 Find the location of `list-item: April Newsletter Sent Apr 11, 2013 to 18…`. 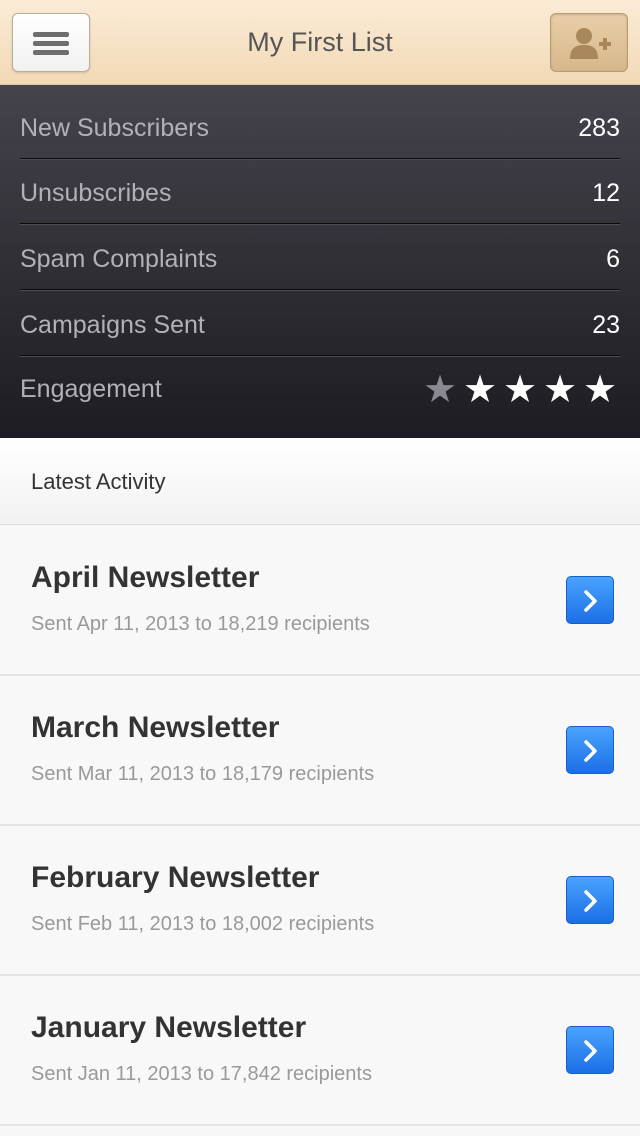

list-item: April Newsletter Sent Apr 11, 2013 to 18… is located at coordinates (320, 601).